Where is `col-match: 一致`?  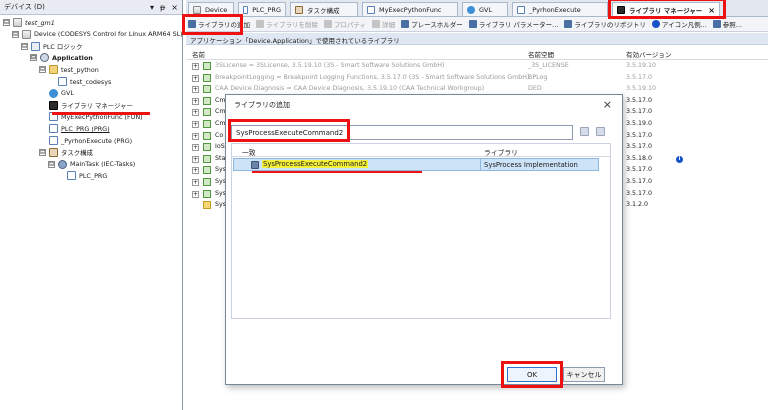 col-match: 一致 is located at coordinates (249, 152).